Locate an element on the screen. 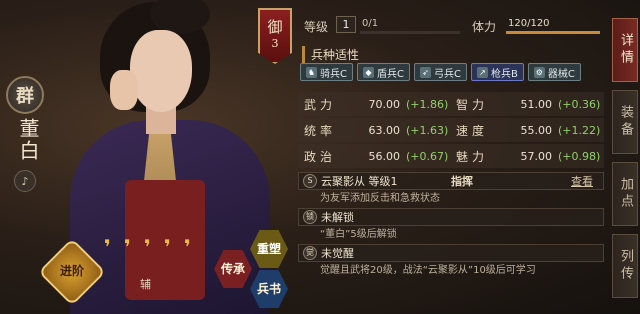  advance-label: 进阶 is located at coordinates (71, 271).